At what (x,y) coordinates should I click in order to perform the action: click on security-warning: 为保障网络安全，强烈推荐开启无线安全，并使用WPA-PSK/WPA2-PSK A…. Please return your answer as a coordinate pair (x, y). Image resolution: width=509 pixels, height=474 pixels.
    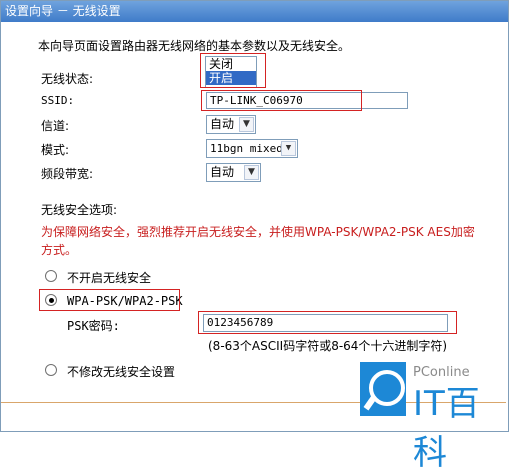
    Looking at the image, I should click on (258, 241).